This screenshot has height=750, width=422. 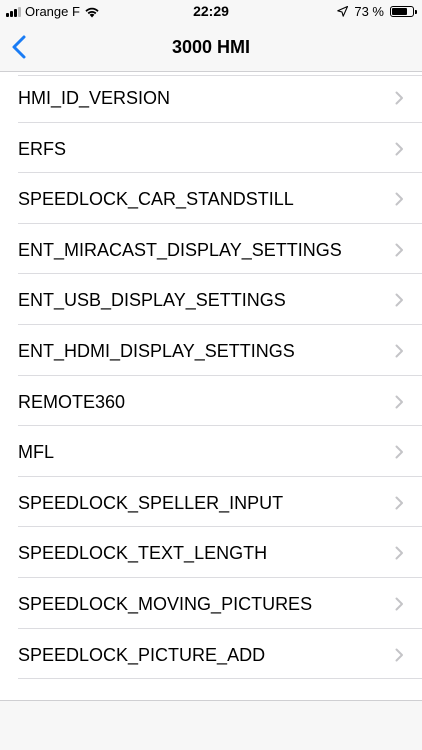 I want to click on list-item: ENT_MIRACAST_DISPLAY_SETTINGS, so click(x=211, y=249).